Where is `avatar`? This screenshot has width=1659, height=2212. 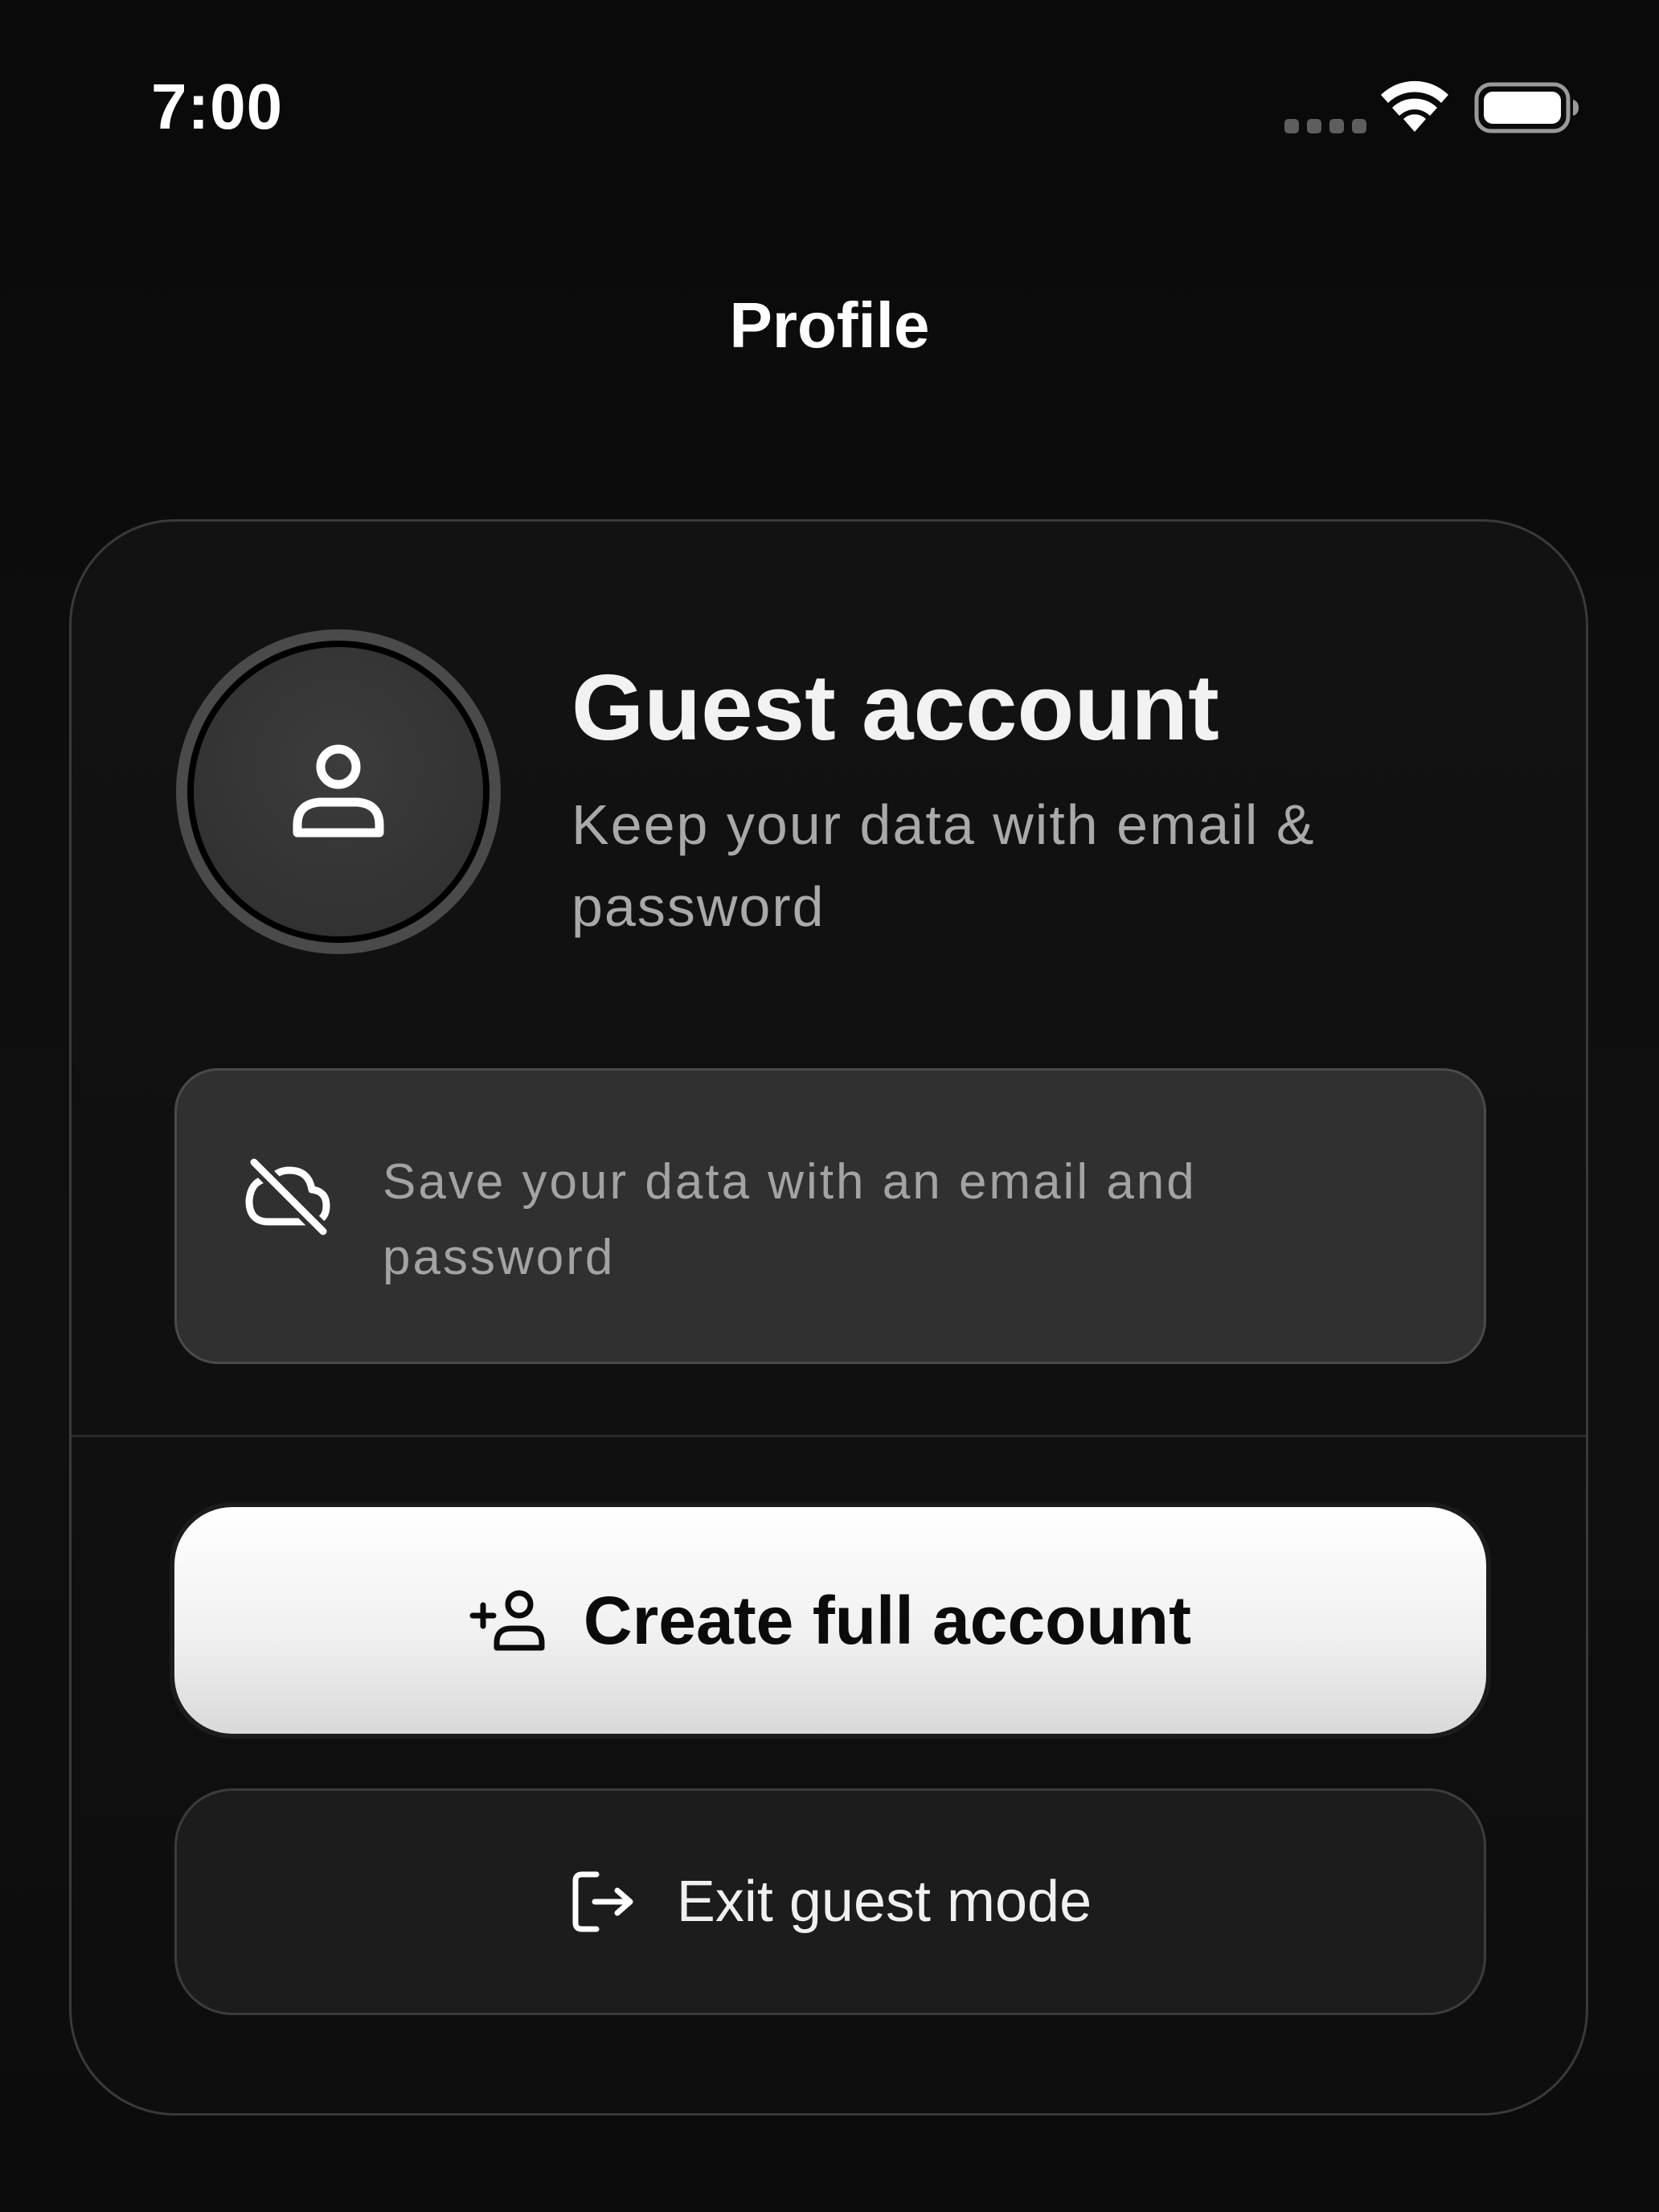
avatar is located at coordinates (338, 791).